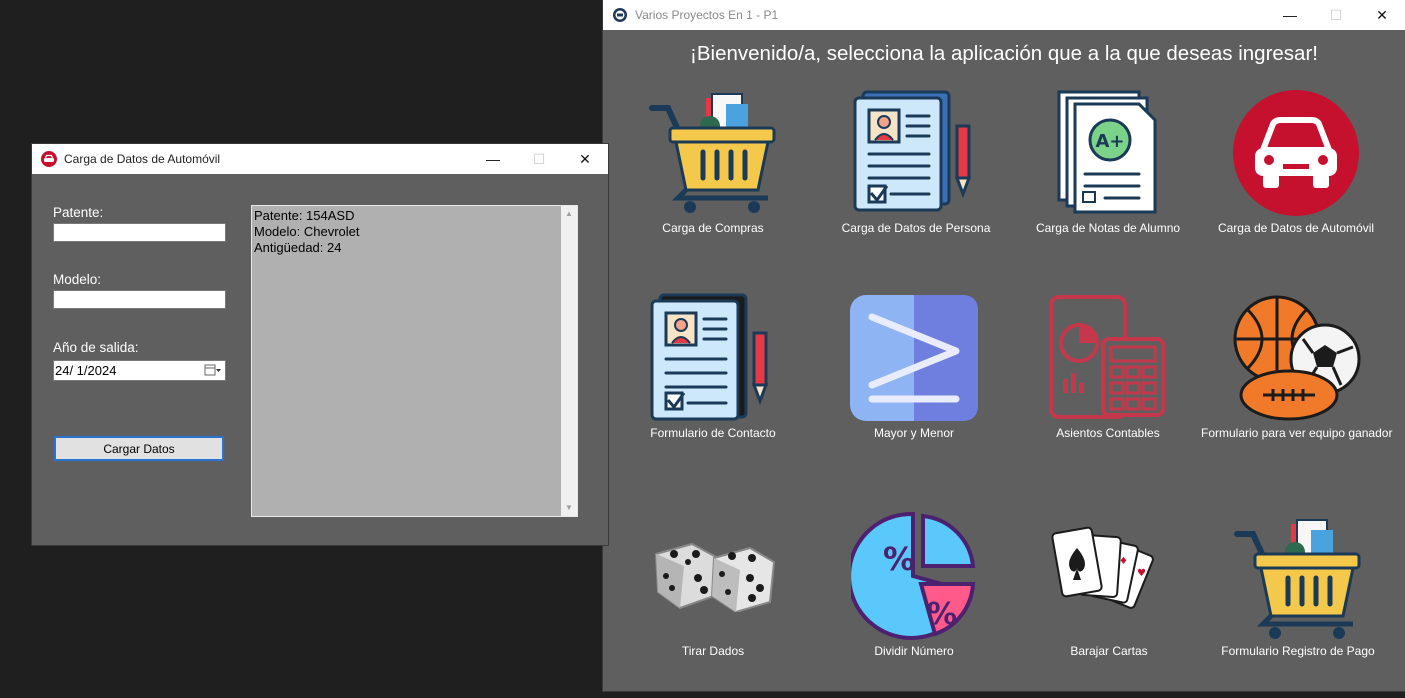 The height and width of the screenshot is (698, 1405). Describe the element at coordinates (1108, 433) in the screenshot. I see `app-label: Asientos Contables` at that location.